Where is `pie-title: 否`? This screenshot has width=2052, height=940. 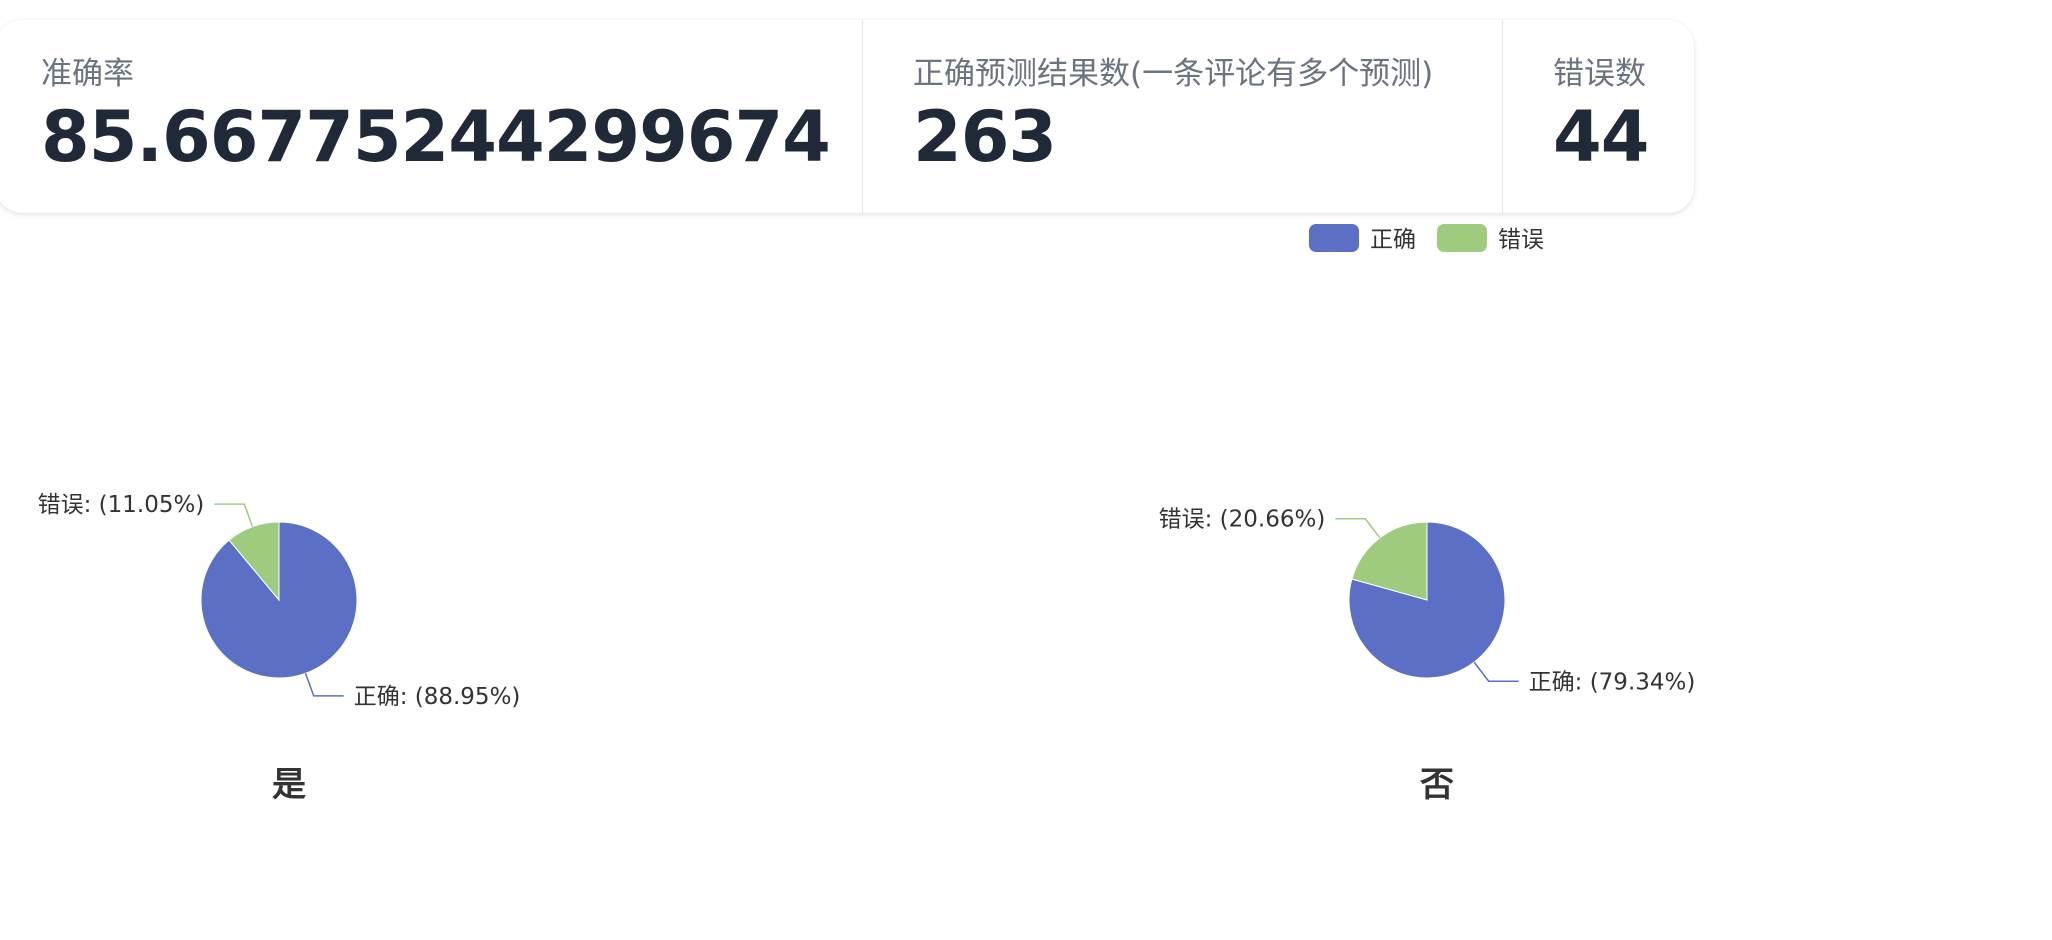 pie-title: 否 is located at coordinates (1437, 785).